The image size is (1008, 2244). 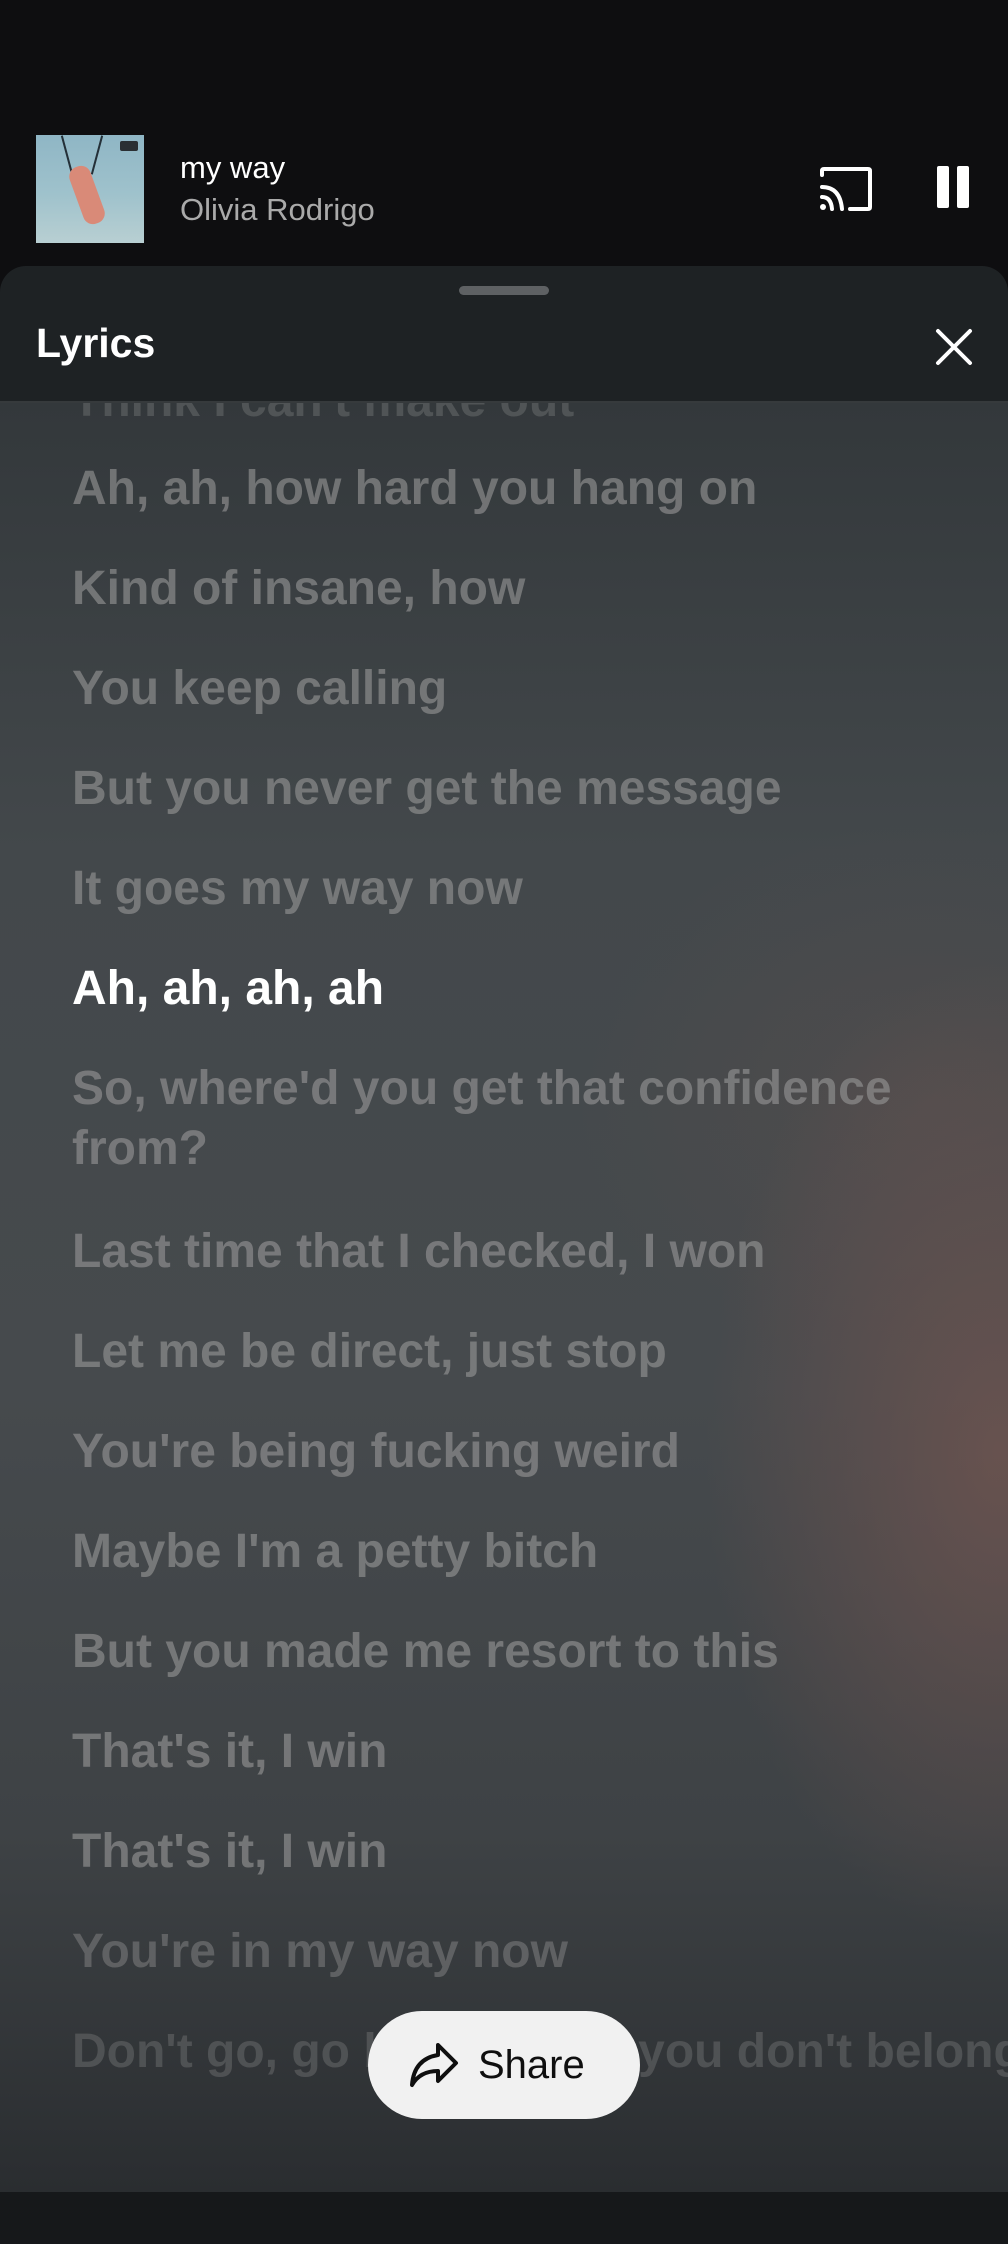 I want to click on lyric-line: You're in my way now, so click(x=512, y=1952).